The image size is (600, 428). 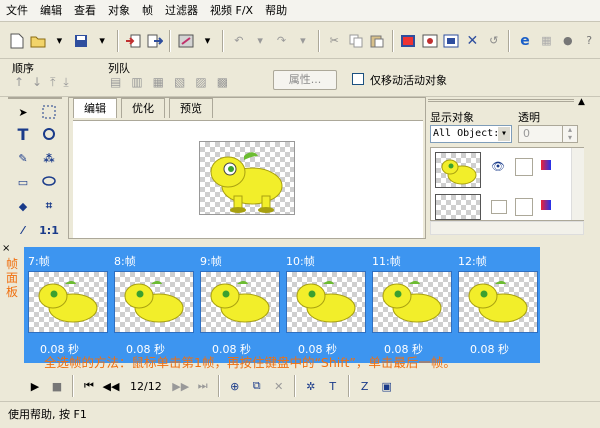 I want to click on menu-video-fx: 视频 F/X, so click(x=231, y=11).